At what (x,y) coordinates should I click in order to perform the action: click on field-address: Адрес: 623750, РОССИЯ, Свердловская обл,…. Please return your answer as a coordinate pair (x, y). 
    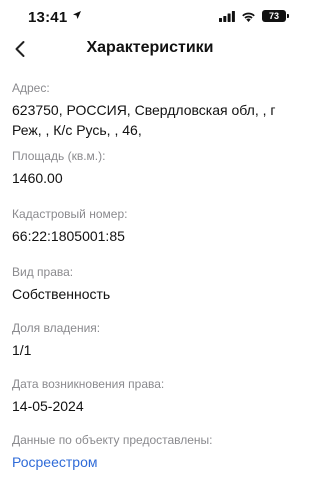
    Looking at the image, I should click on (154, 110).